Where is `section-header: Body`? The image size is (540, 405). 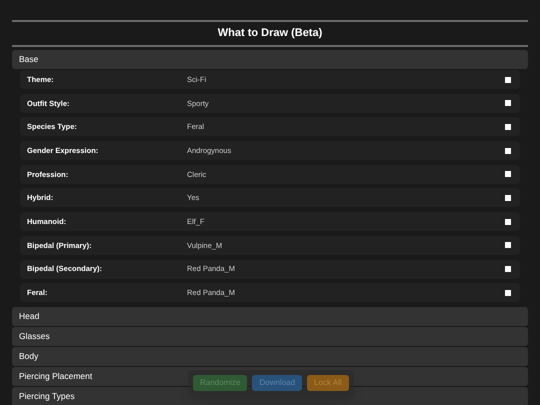
section-header: Body is located at coordinates (270, 356).